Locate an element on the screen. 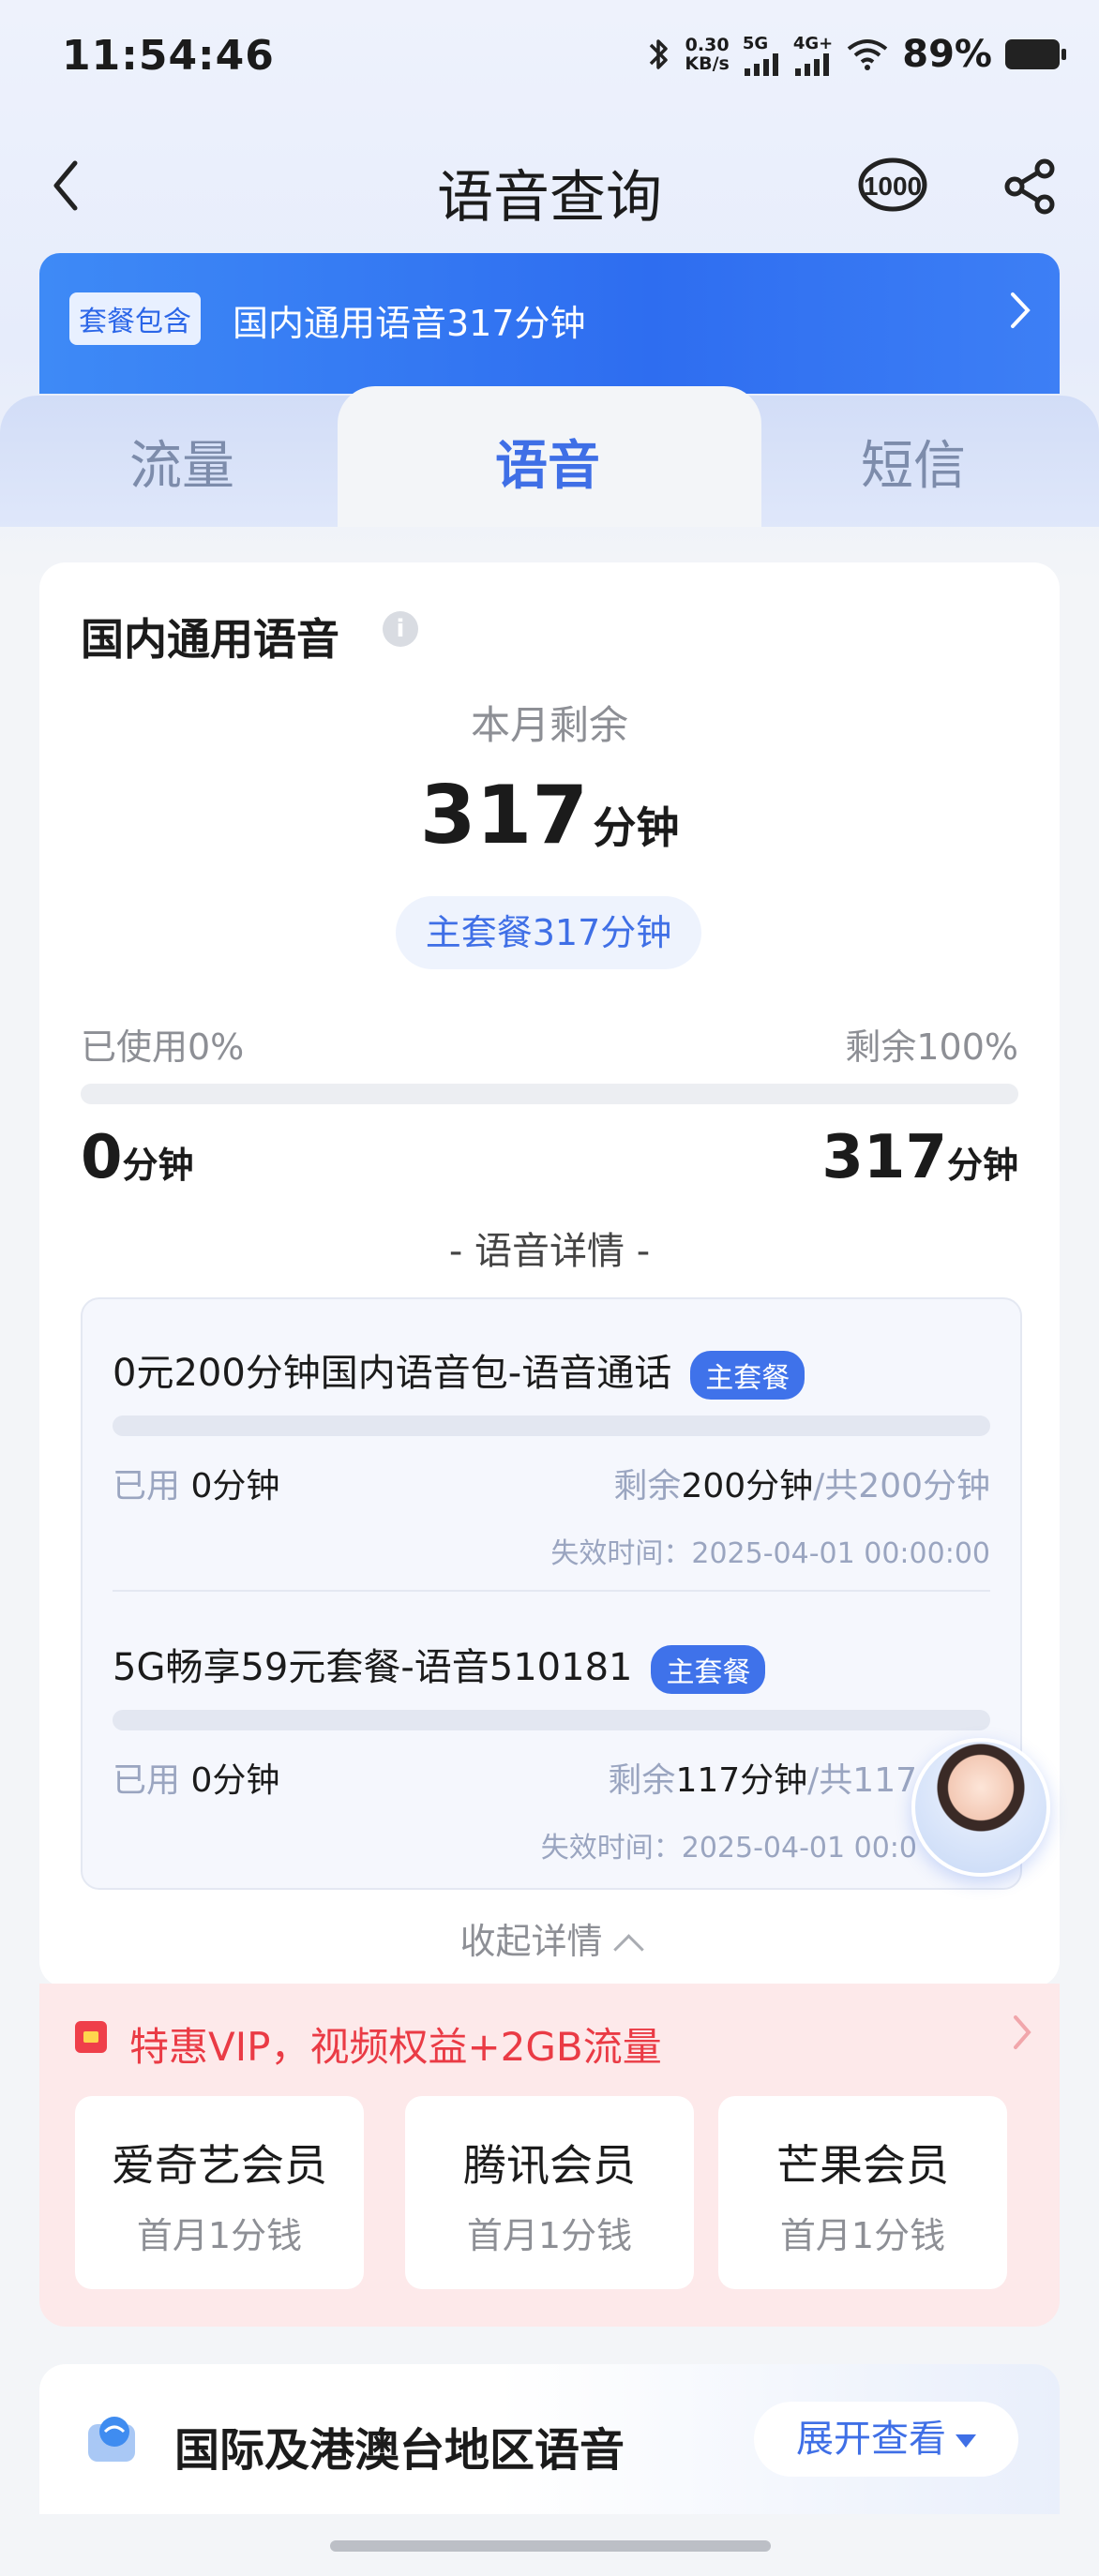 The image size is (1099, 2576). tab-sms: 短信 is located at coordinates (913, 462).